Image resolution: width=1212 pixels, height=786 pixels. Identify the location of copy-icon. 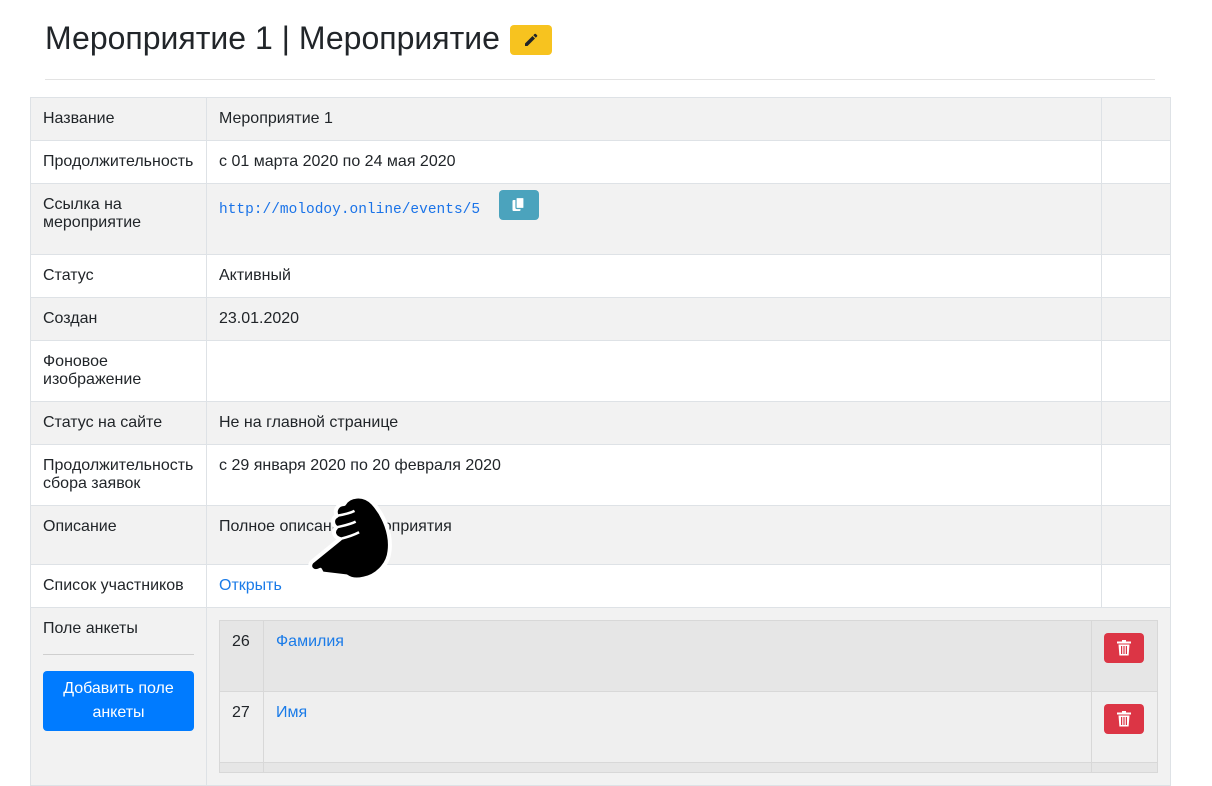
(518, 204).